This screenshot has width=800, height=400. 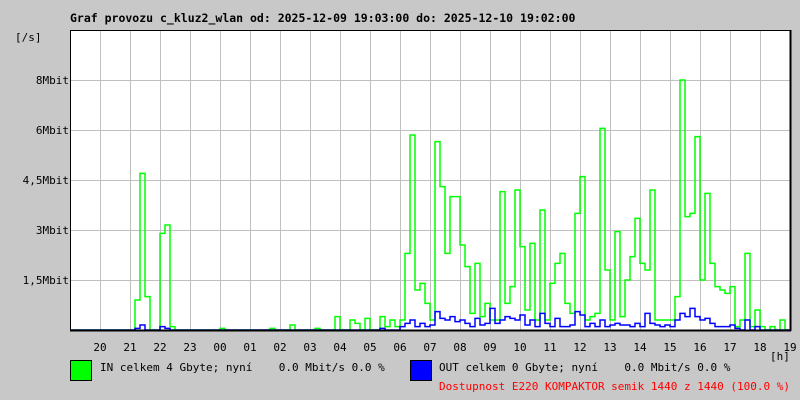 What do you see at coordinates (421, 370) in the screenshot?
I see `legend-out-swatch` at bounding box center [421, 370].